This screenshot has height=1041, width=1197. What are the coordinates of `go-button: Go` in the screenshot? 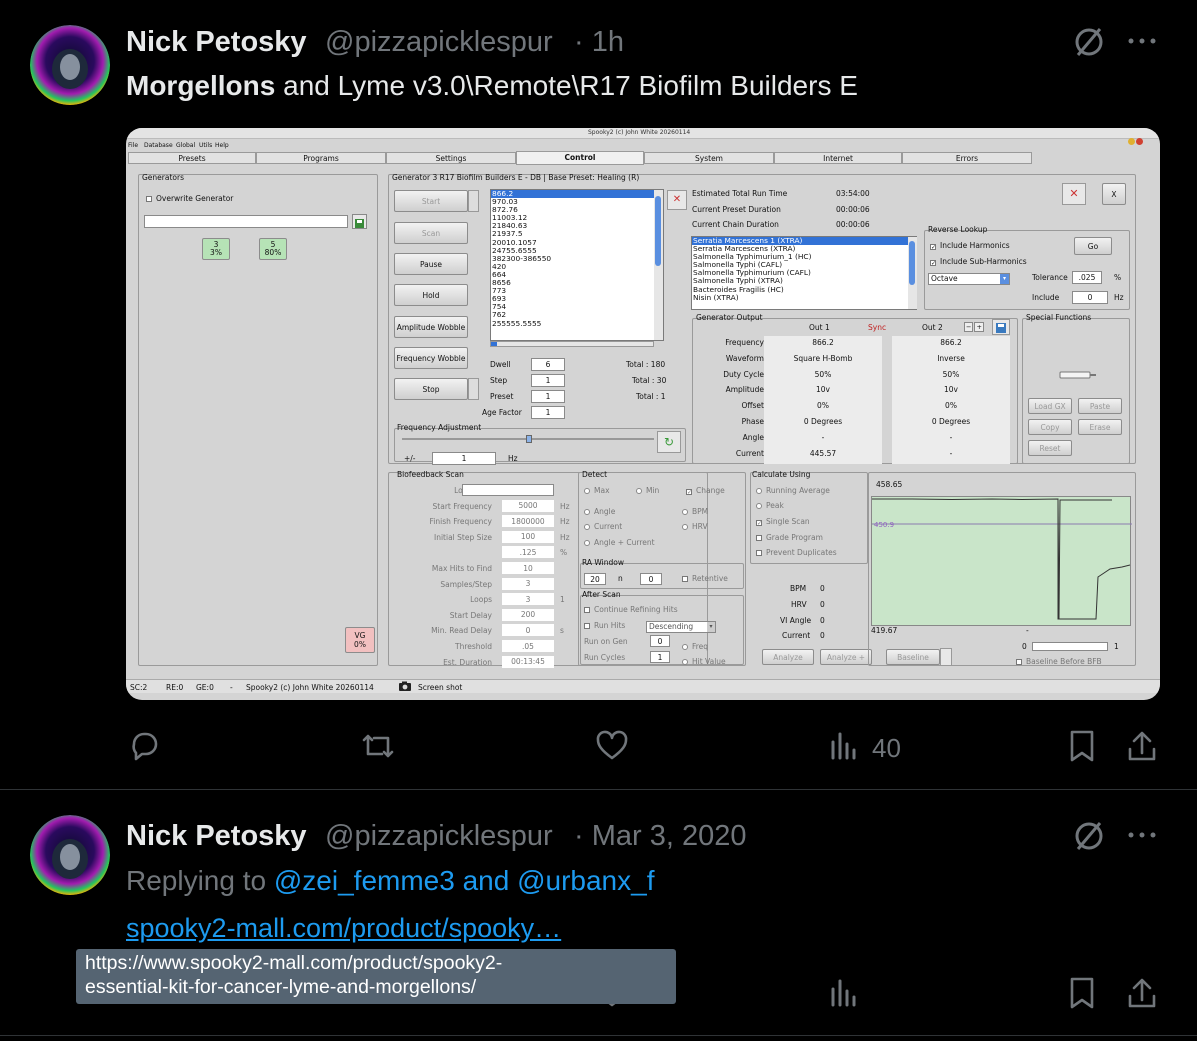 It's located at (1093, 246).